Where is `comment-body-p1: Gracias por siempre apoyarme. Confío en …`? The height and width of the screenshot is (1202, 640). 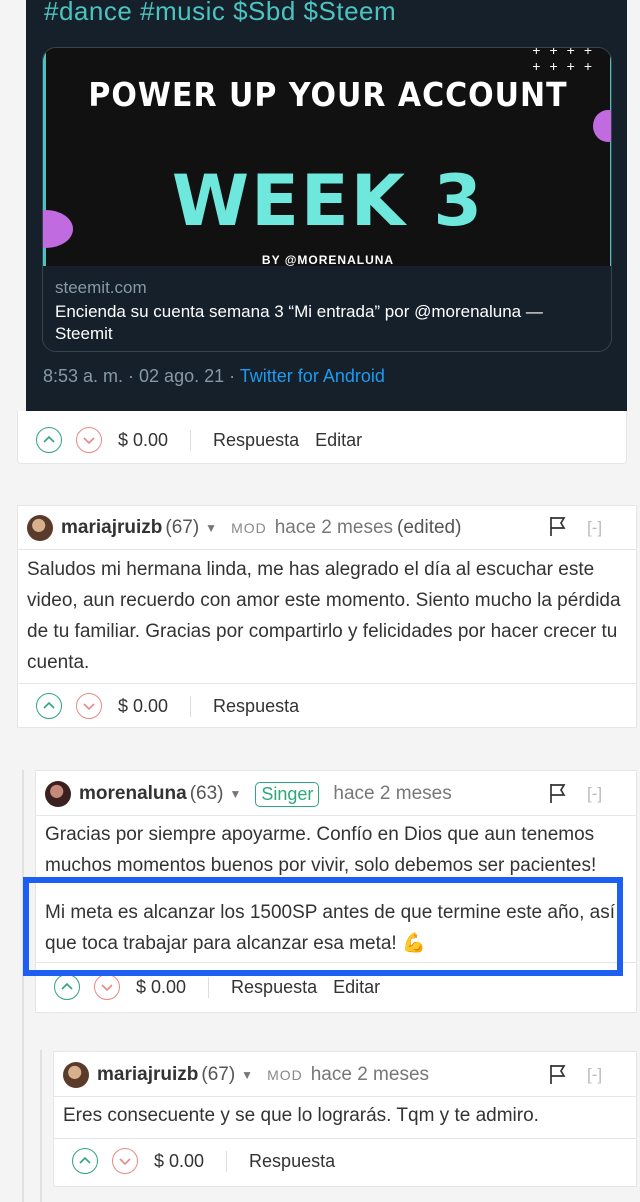 comment-body-p1: Gracias por siempre apoyarme. Confío en … is located at coordinates (321, 850).